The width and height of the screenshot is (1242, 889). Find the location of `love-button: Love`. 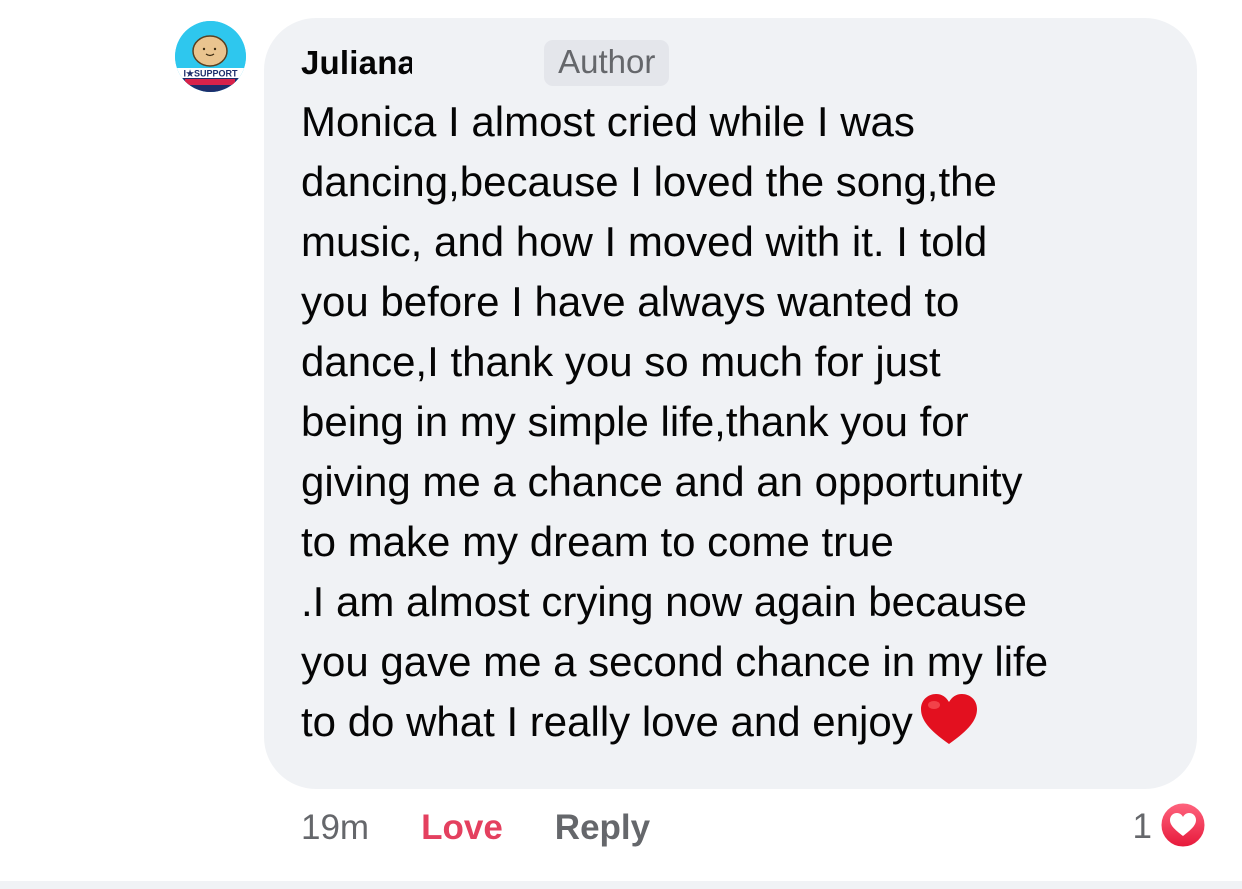

love-button: Love is located at coordinates (462, 828).